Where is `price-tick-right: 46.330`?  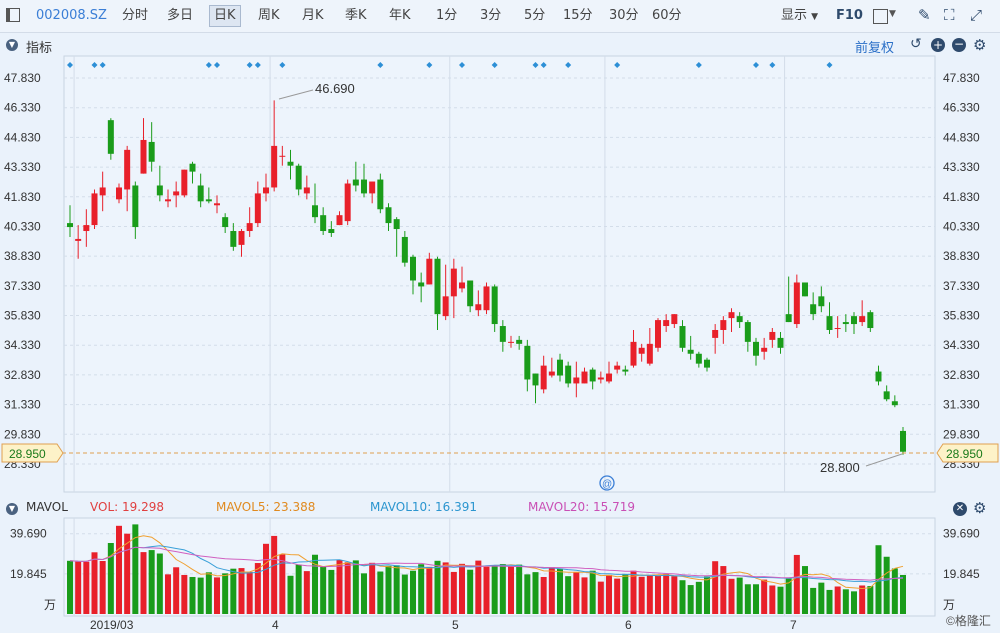 price-tick-right: 46.330 is located at coordinates (961, 108).